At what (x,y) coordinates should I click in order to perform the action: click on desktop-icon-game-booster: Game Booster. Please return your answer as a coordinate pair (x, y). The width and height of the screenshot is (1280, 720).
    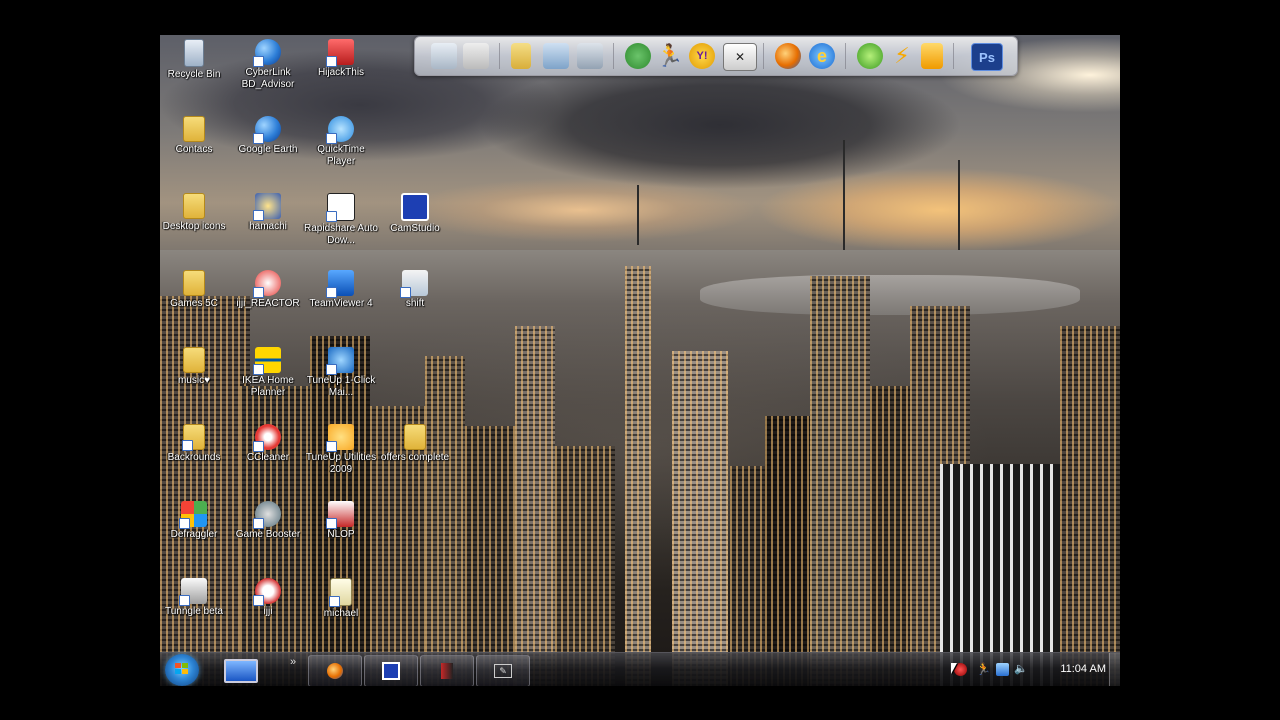
    Looking at the image, I should click on (268, 521).